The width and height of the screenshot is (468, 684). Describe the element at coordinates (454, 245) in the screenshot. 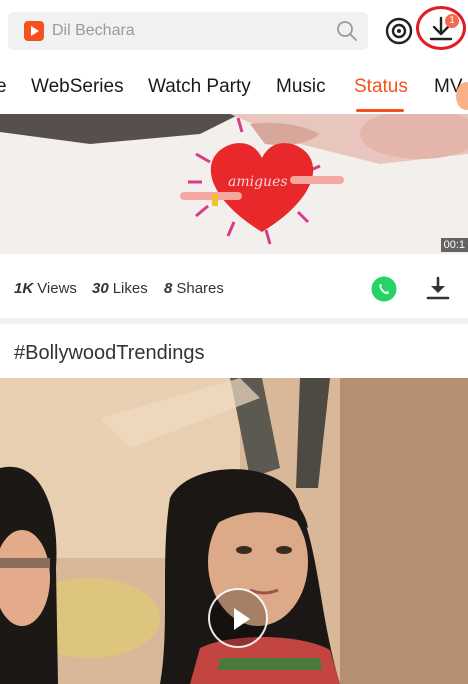

I see `video-duration: 00:1` at that location.